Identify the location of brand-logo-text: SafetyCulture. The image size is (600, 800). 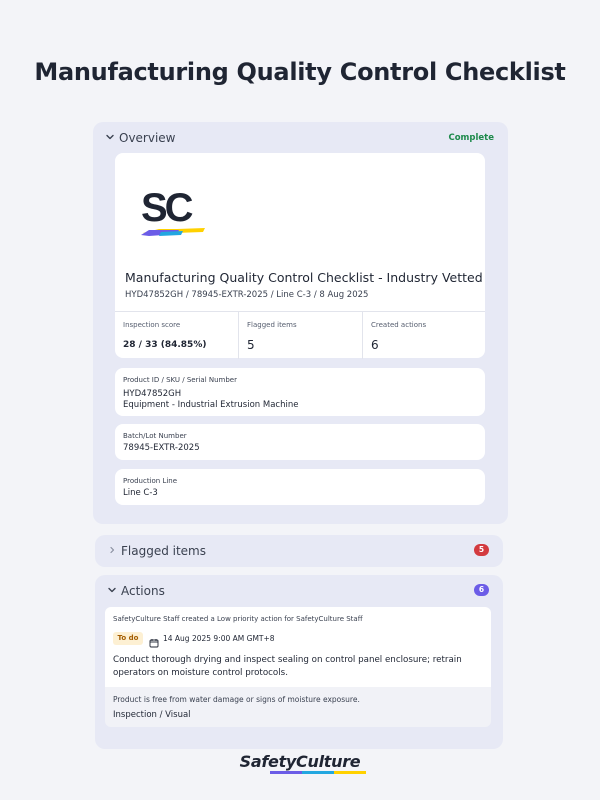
(300, 761).